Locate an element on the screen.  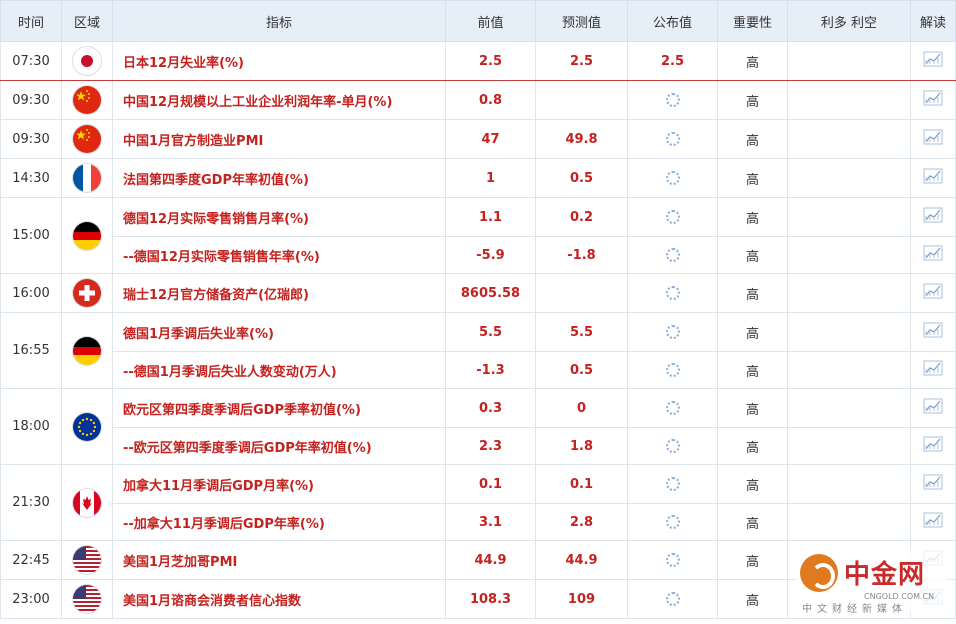
indicator-name: --欧元区第四季度季调后GDP年率初值(%) is located at coordinates (279, 446).